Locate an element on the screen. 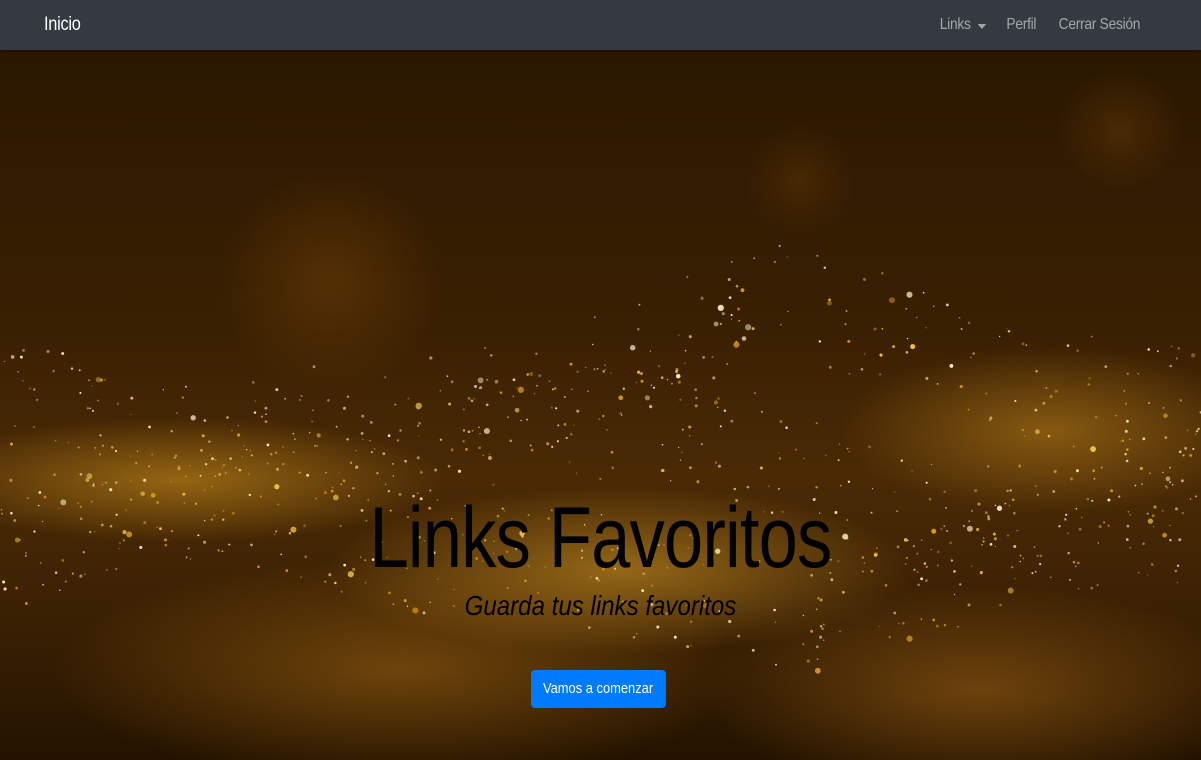 This screenshot has width=1201, height=760. links-dropdown-label: Links is located at coordinates (955, 24).